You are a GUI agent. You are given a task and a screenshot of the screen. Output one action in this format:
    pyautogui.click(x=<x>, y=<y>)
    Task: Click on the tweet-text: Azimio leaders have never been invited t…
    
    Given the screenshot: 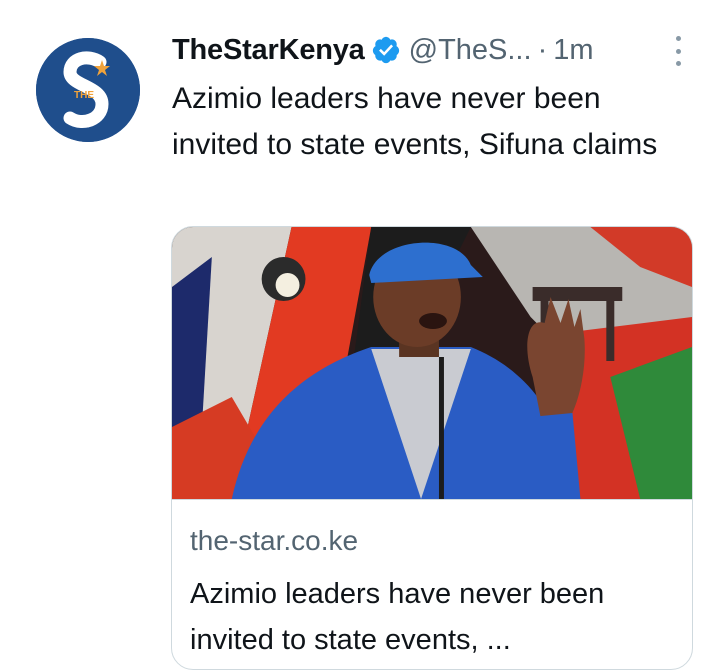 What is the action you would take?
    pyautogui.click(x=415, y=121)
    